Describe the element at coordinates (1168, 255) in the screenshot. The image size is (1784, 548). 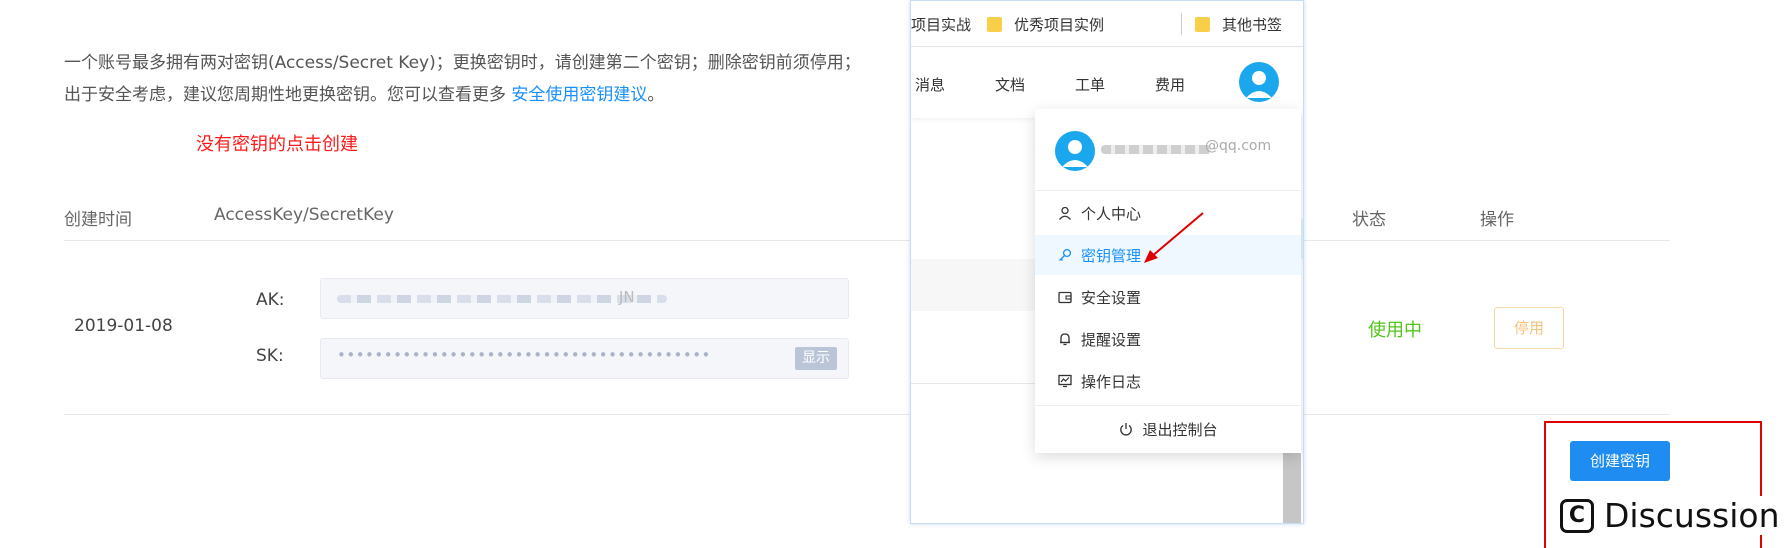
I see `menu-item-key-management: 密钥管理` at that location.